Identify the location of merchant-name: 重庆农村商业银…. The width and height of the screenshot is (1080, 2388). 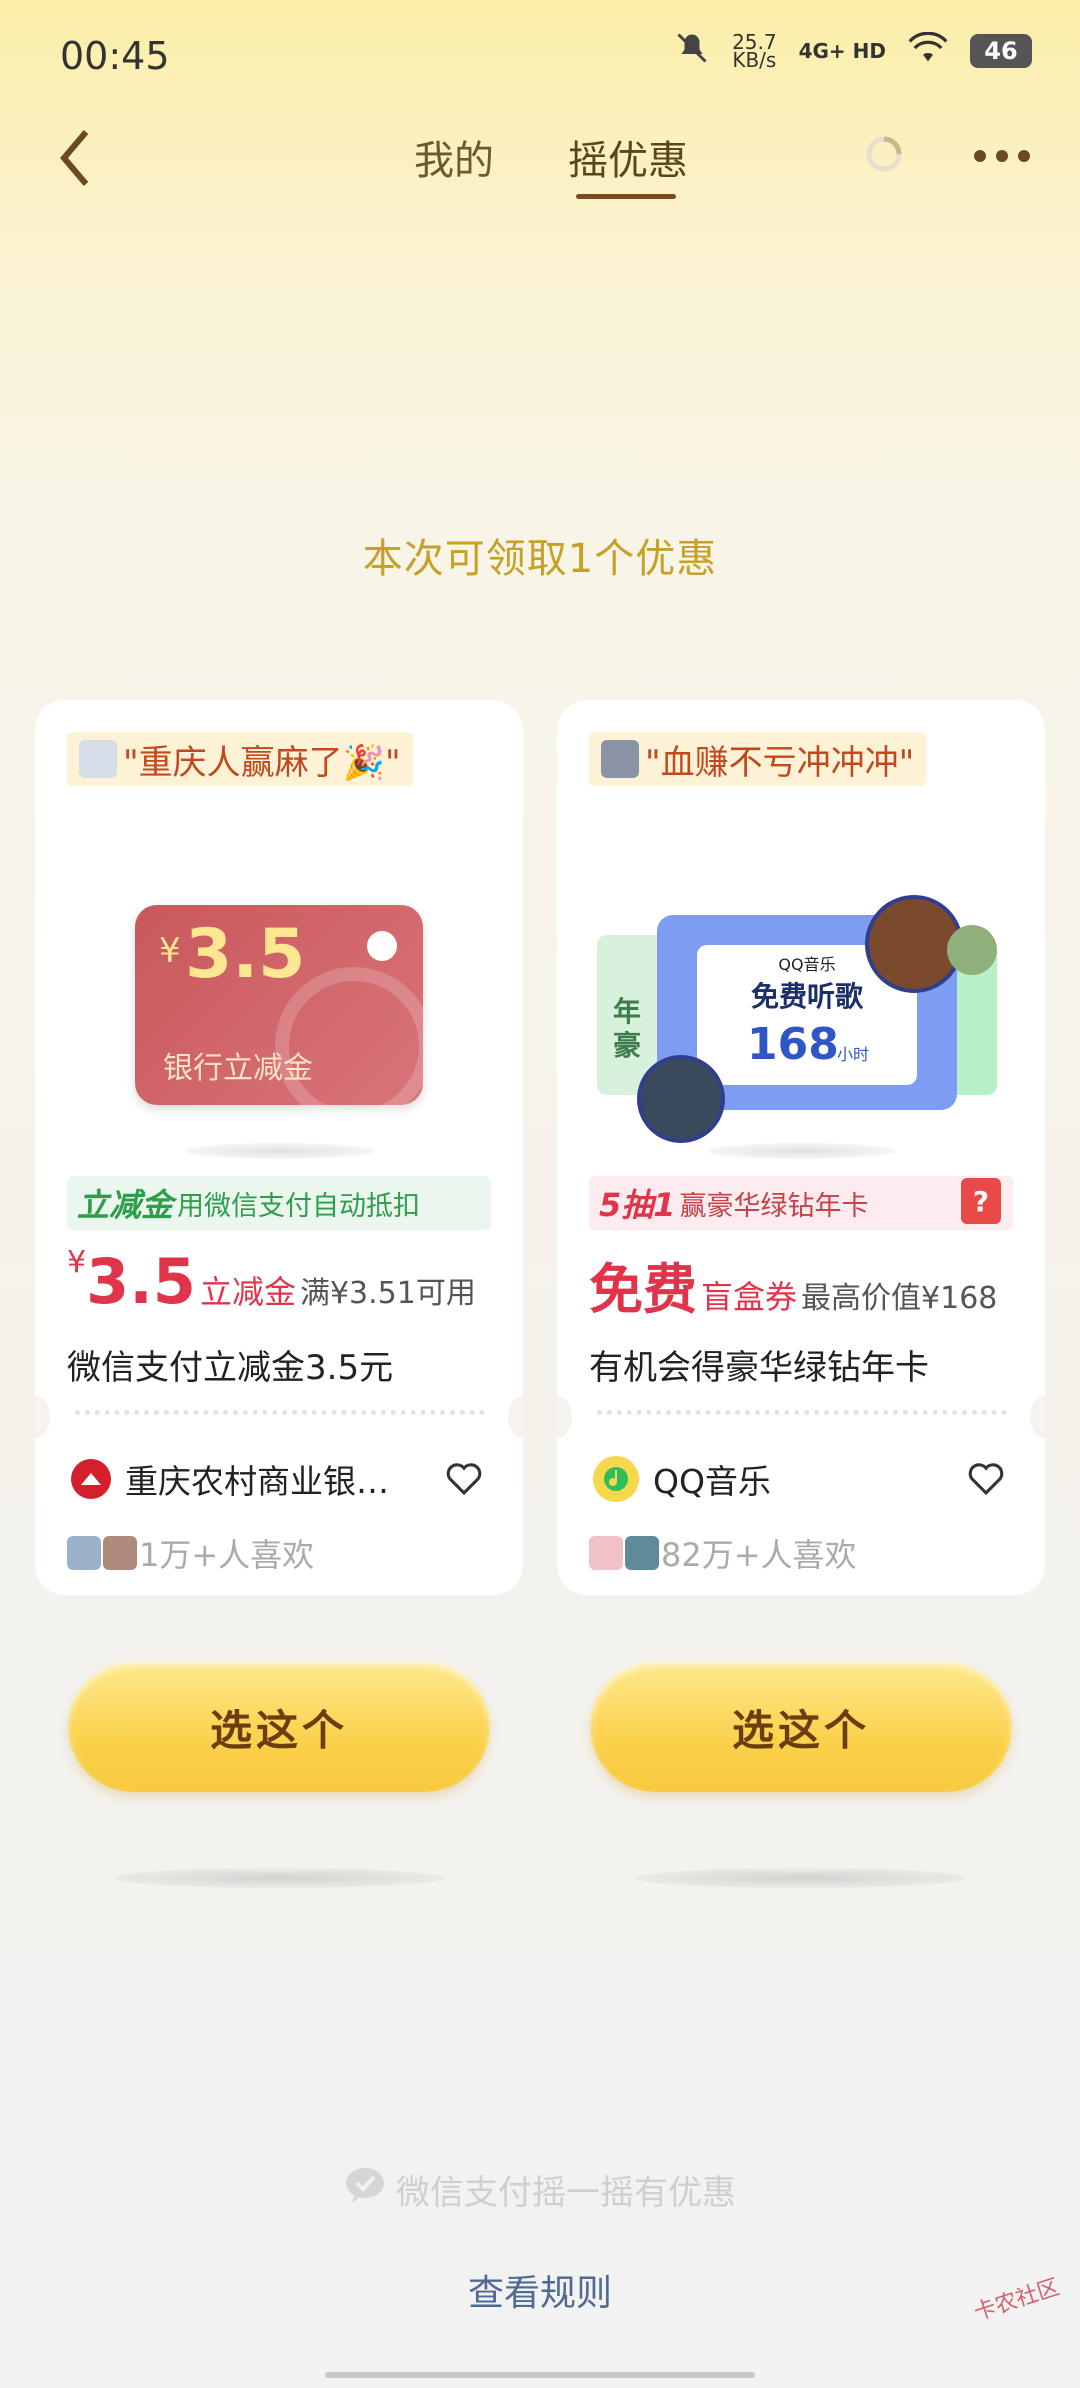
(257, 1481).